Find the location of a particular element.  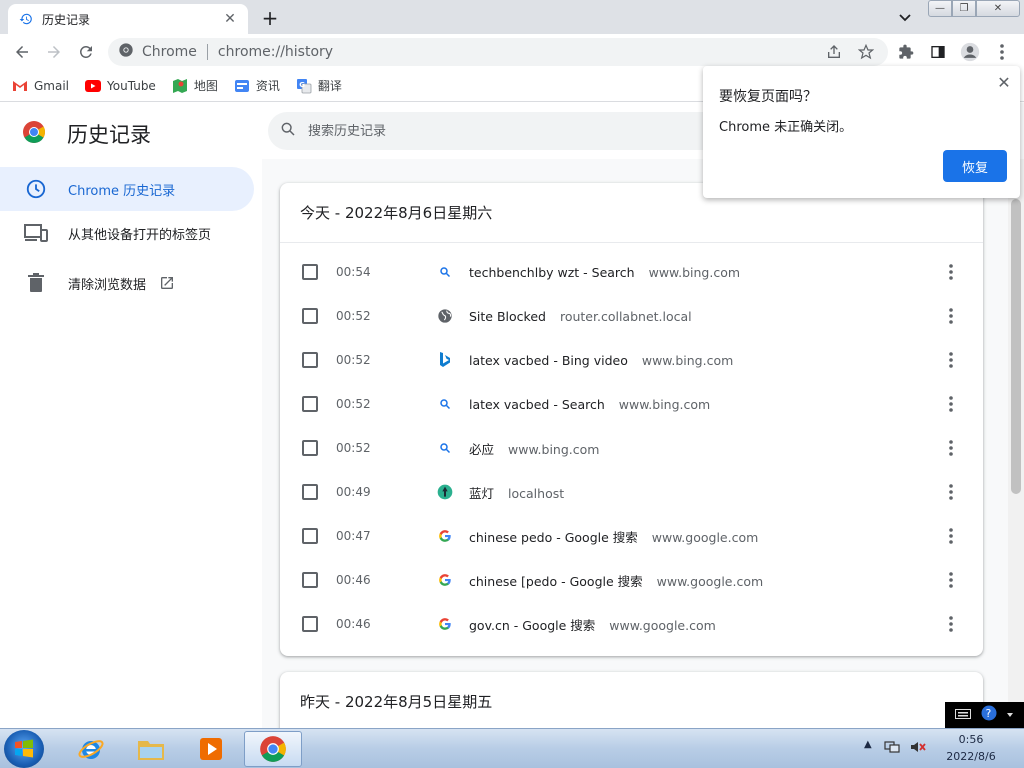

url-text: chrome://history is located at coordinates (275, 52).